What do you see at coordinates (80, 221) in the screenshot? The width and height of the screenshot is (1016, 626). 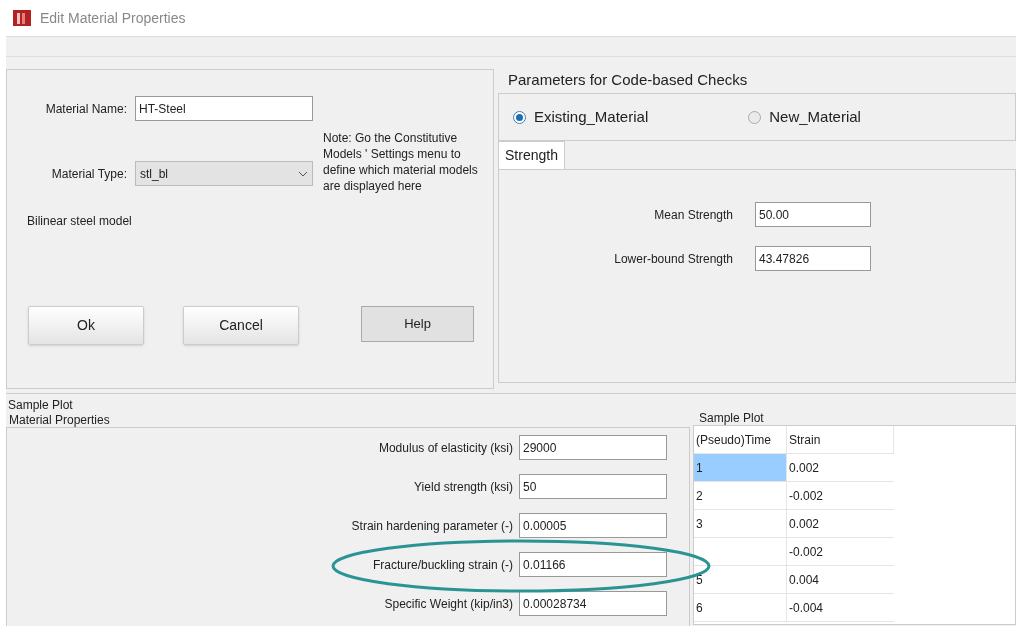 I see `model-description: Bilinear steel model` at bounding box center [80, 221].